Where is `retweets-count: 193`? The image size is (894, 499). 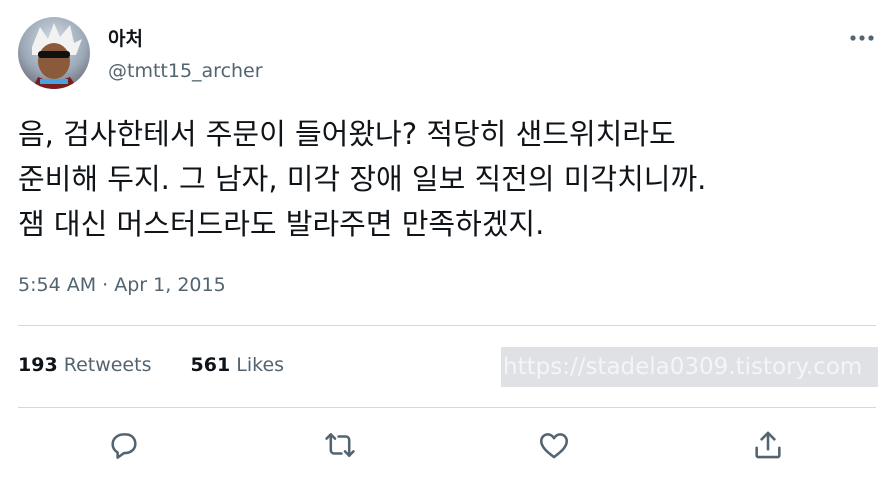 retweets-count: 193 is located at coordinates (38, 365).